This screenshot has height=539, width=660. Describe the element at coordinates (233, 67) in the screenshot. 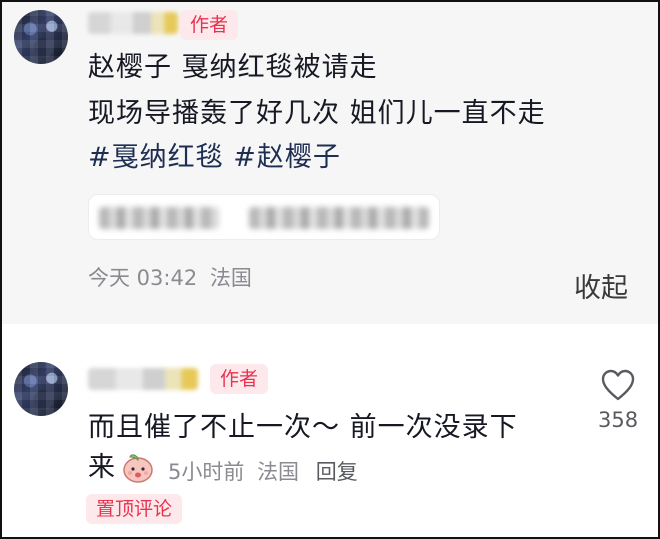

I see `comment-text-line-1: 赵樱子 戛纳红毯被请走` at that location.